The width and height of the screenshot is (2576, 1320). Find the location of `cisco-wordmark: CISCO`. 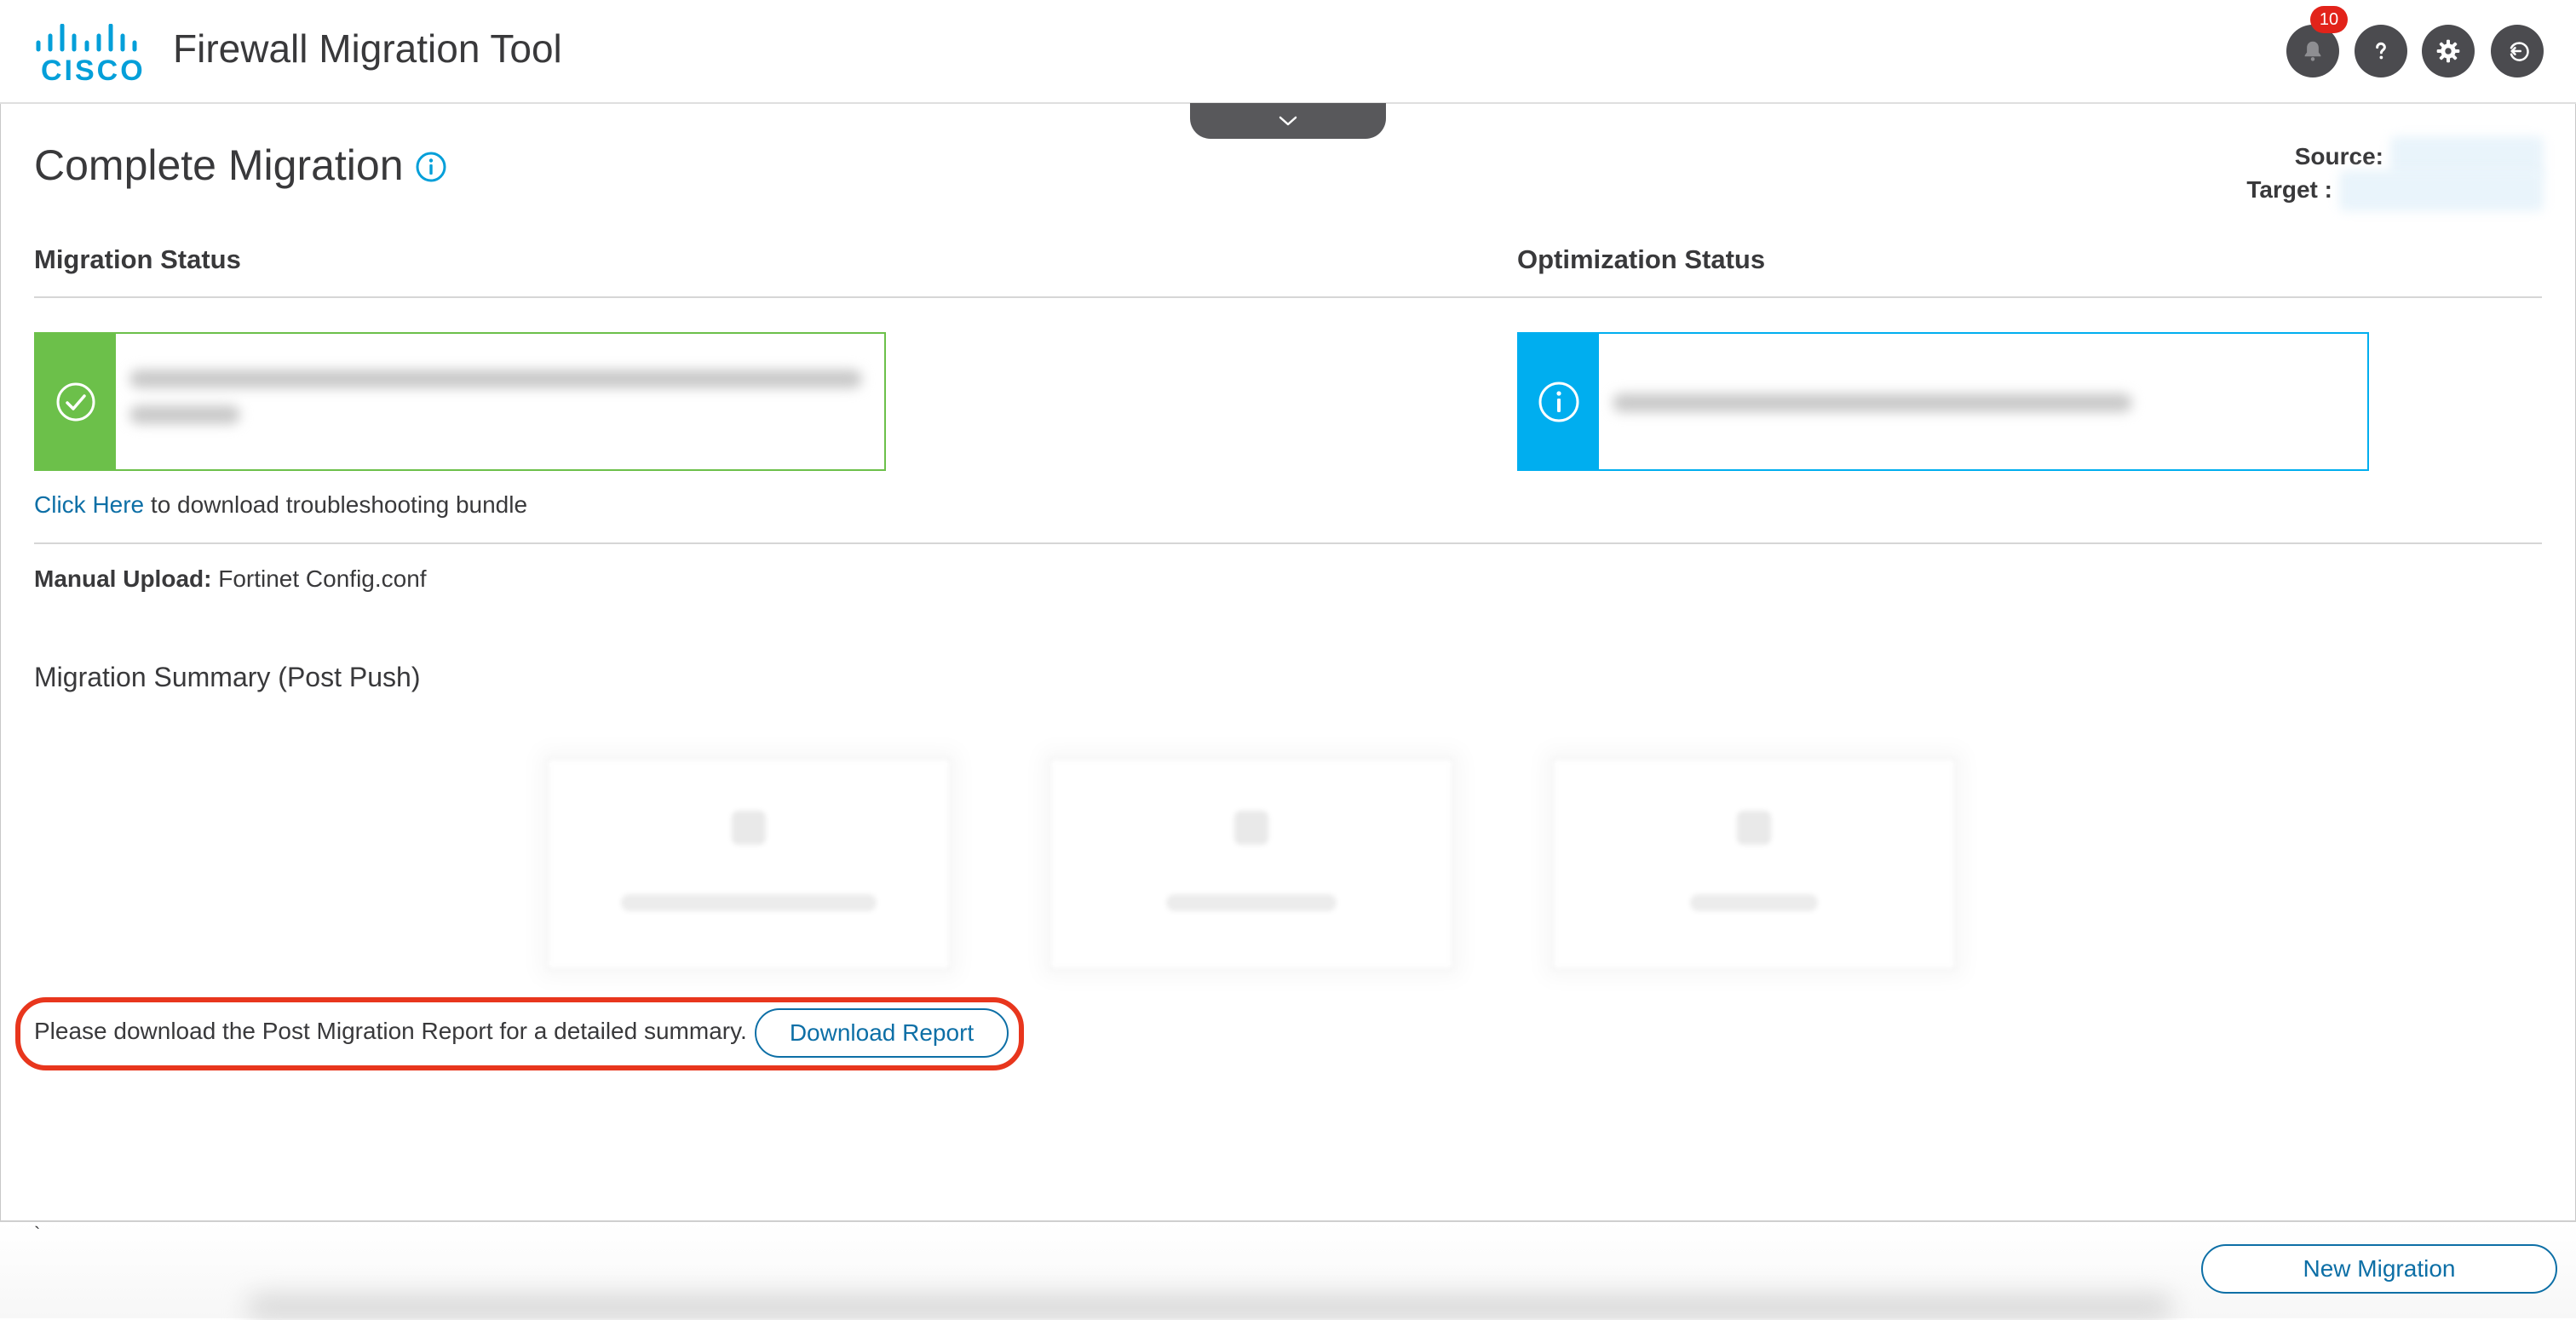

cisco-wordmark: CISCO is located at coordinates (94, 71).